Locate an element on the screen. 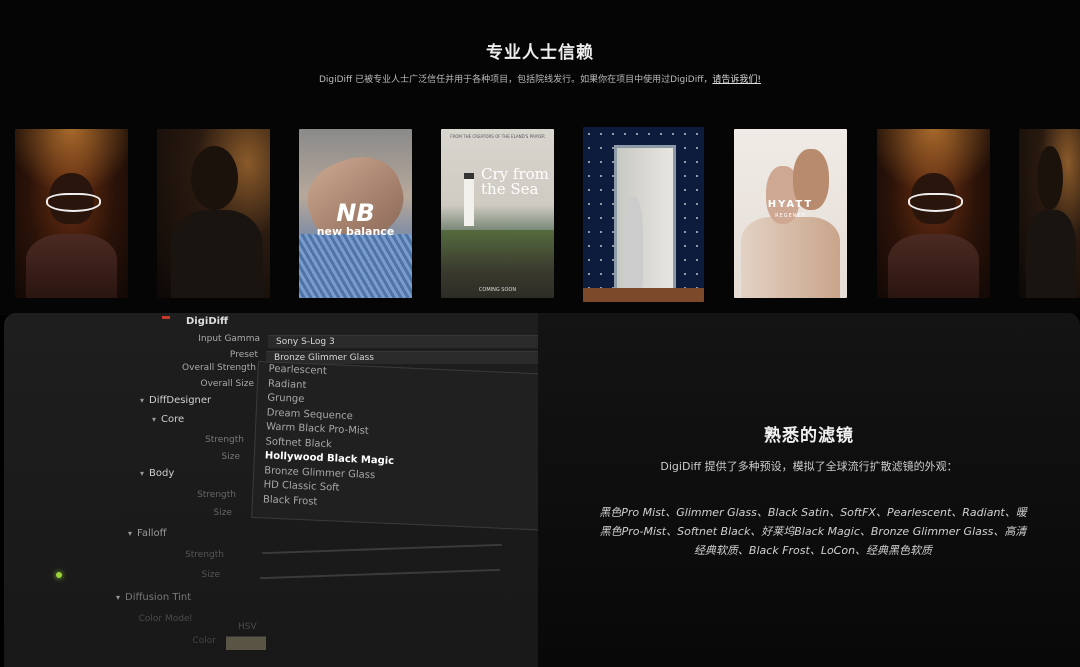 This screenshot has width=1080, height=667. keyframe-dot-icon is located at coordinates (59, 575).